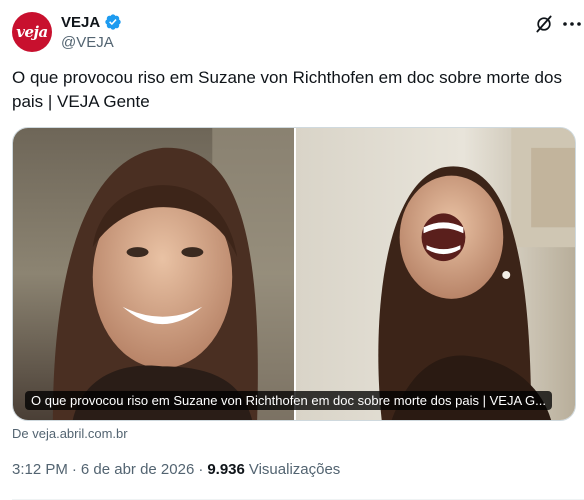  I want to click on avatar: veja, so click(32, 32).